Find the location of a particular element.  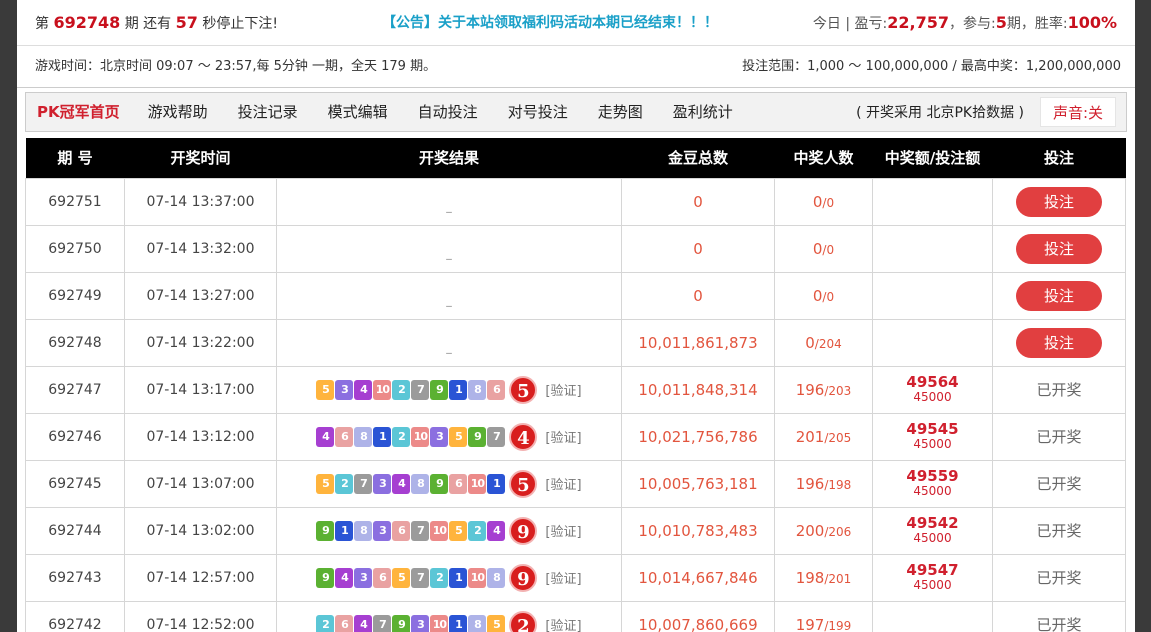

prize-cell: 49545 45000 is located at coordinates (932, 436).